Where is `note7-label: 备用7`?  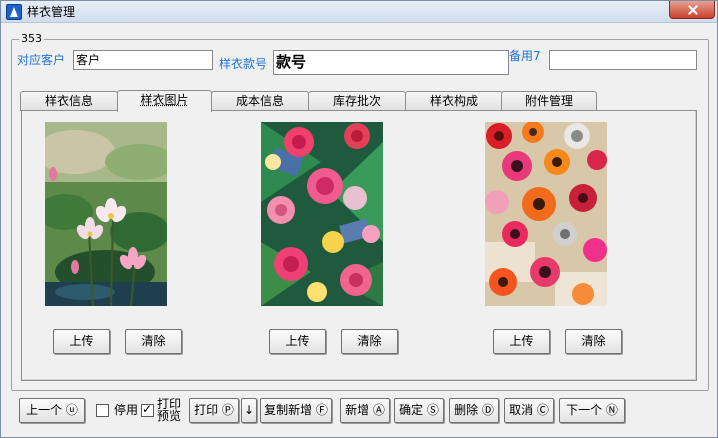
note7-label: 备用7 is located at coordinates (525, 56).